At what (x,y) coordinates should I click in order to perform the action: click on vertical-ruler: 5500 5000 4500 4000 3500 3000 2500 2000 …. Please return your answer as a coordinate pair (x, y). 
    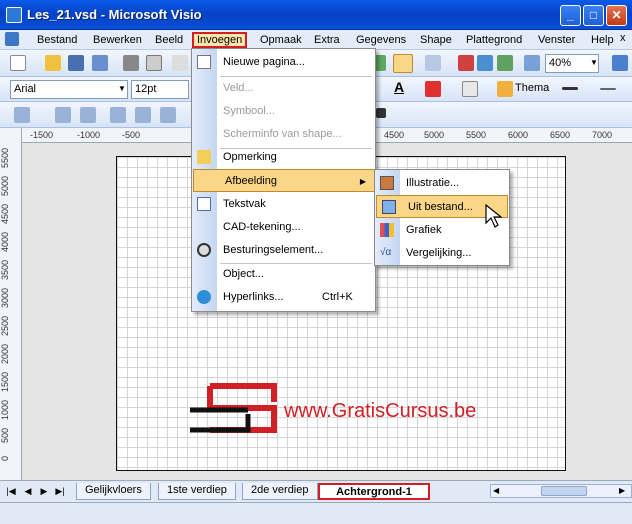
    Looking at the image, I should click on (11, 304).